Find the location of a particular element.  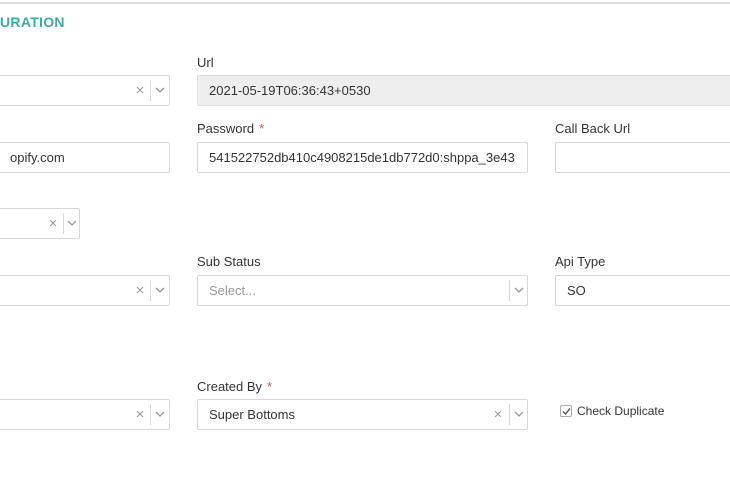

api-type-label: Api Type is located at coordinates (580, 261).